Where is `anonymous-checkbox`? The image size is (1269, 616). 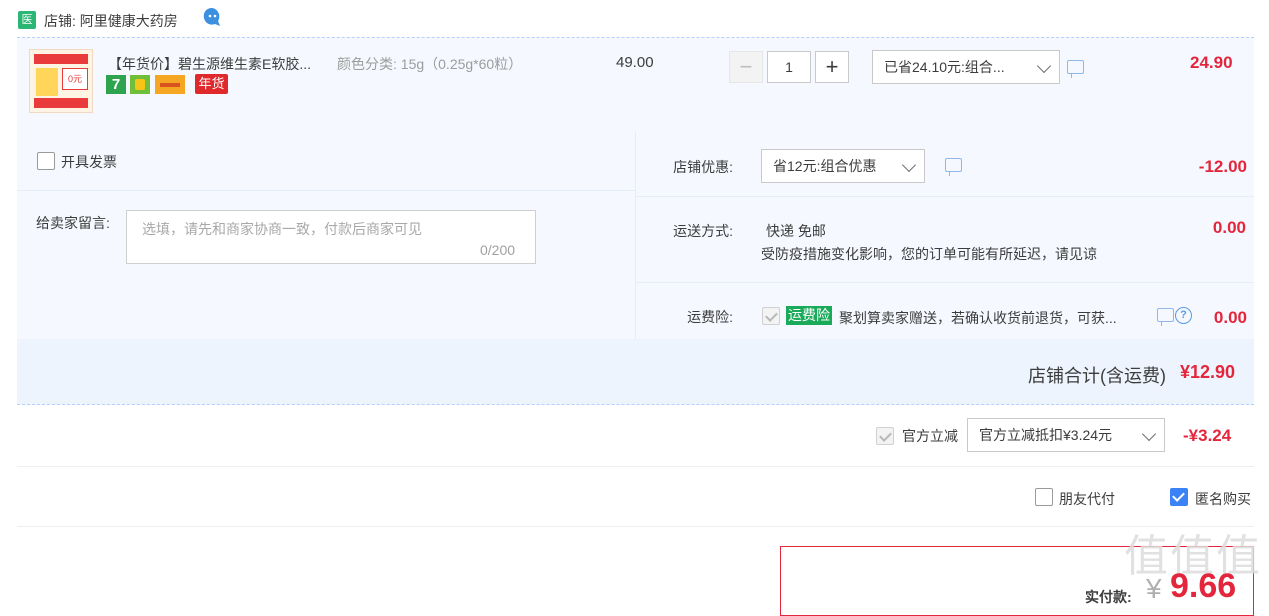
anonymous-checkbox is located at coordinates (1179, 497).